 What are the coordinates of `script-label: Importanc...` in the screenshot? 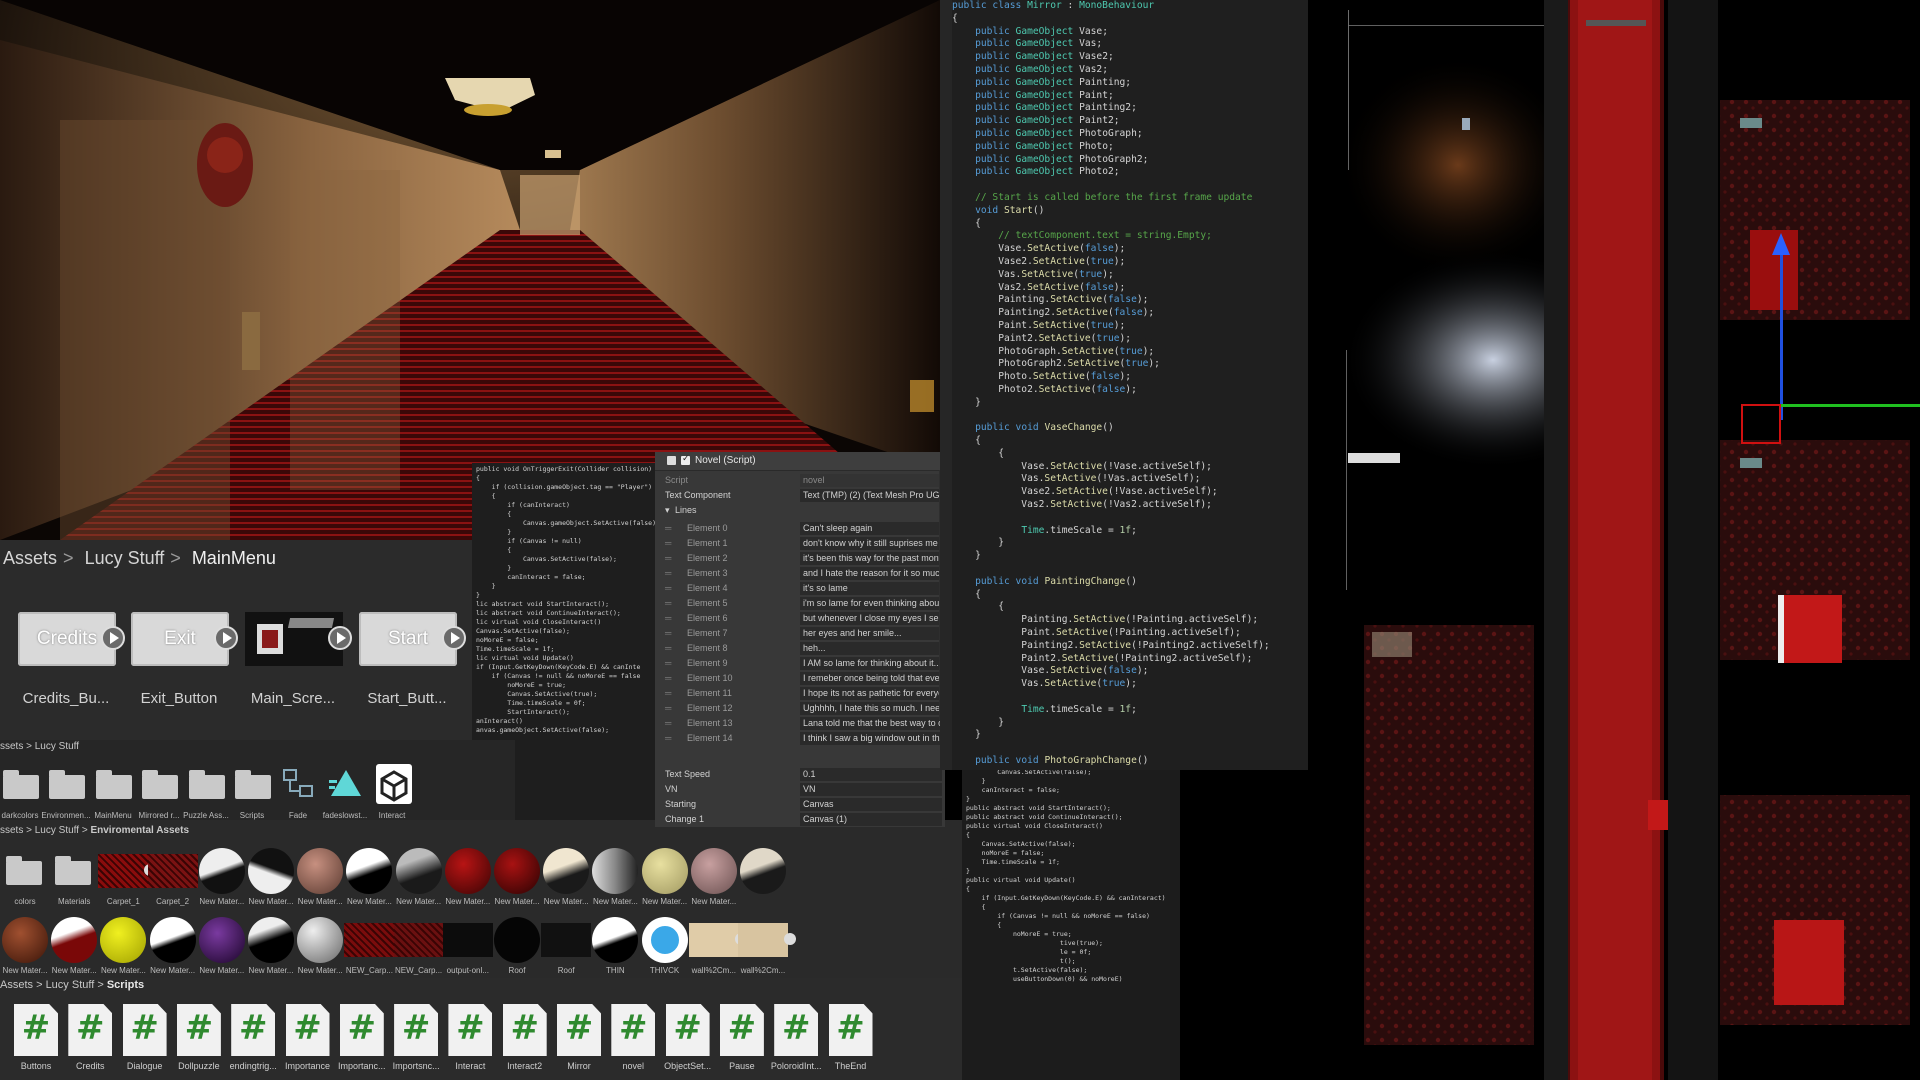 It's located at (362, 1066).